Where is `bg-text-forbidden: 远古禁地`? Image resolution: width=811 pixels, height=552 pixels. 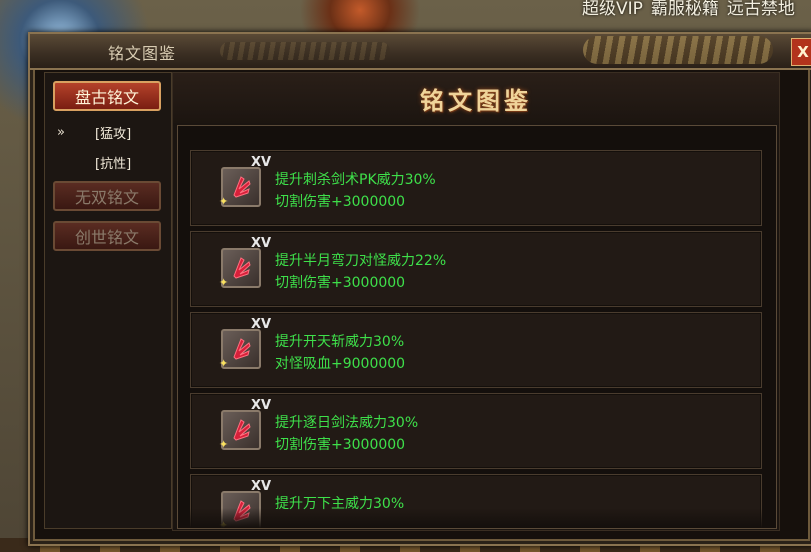 bg-text-forbidden: 远古禁地 is located at coordinates (760, 9).